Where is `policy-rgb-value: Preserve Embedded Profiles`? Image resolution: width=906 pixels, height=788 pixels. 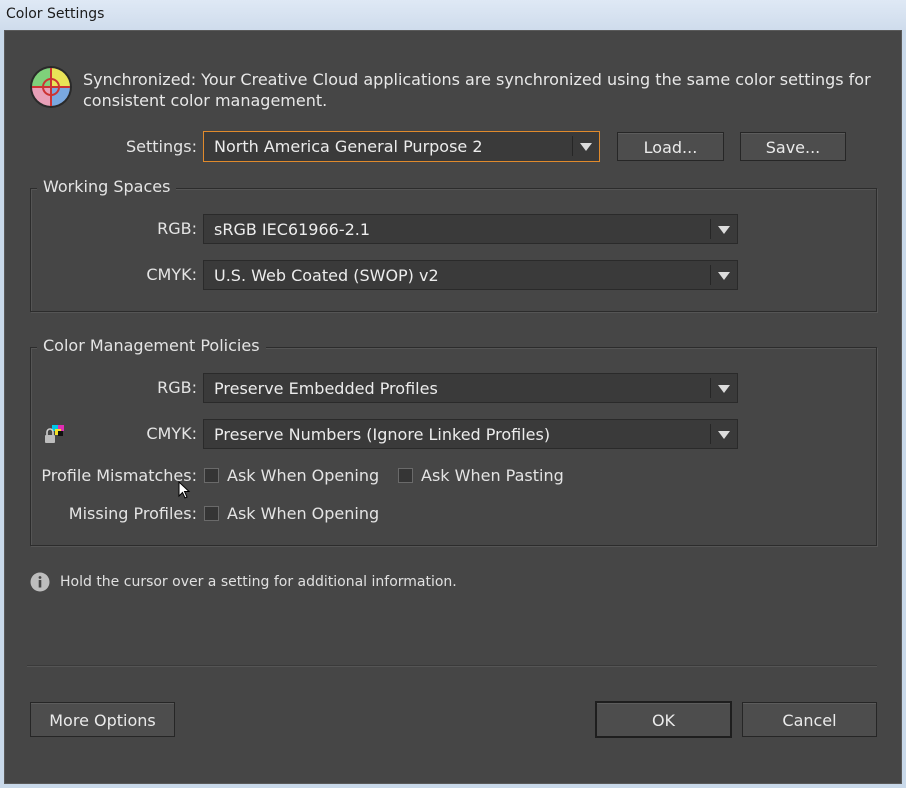 policy-rgb-value: Preserve Embedded Profiles is located at coordinates (326, 388).